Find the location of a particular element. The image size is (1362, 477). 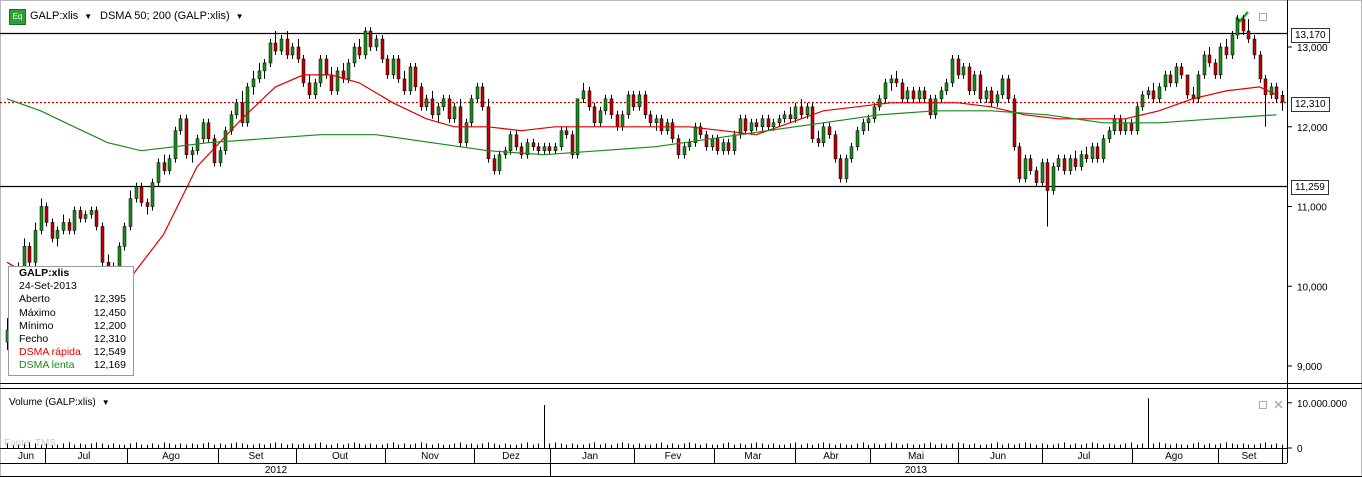

year-label: 2012 is located at coordinates (276, 470).